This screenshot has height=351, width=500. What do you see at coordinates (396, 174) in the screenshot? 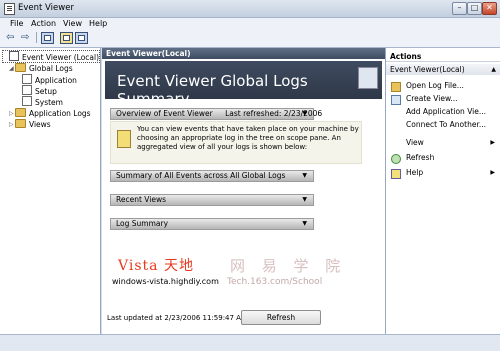
I see `help-icon` at bounding box center [396, 174].